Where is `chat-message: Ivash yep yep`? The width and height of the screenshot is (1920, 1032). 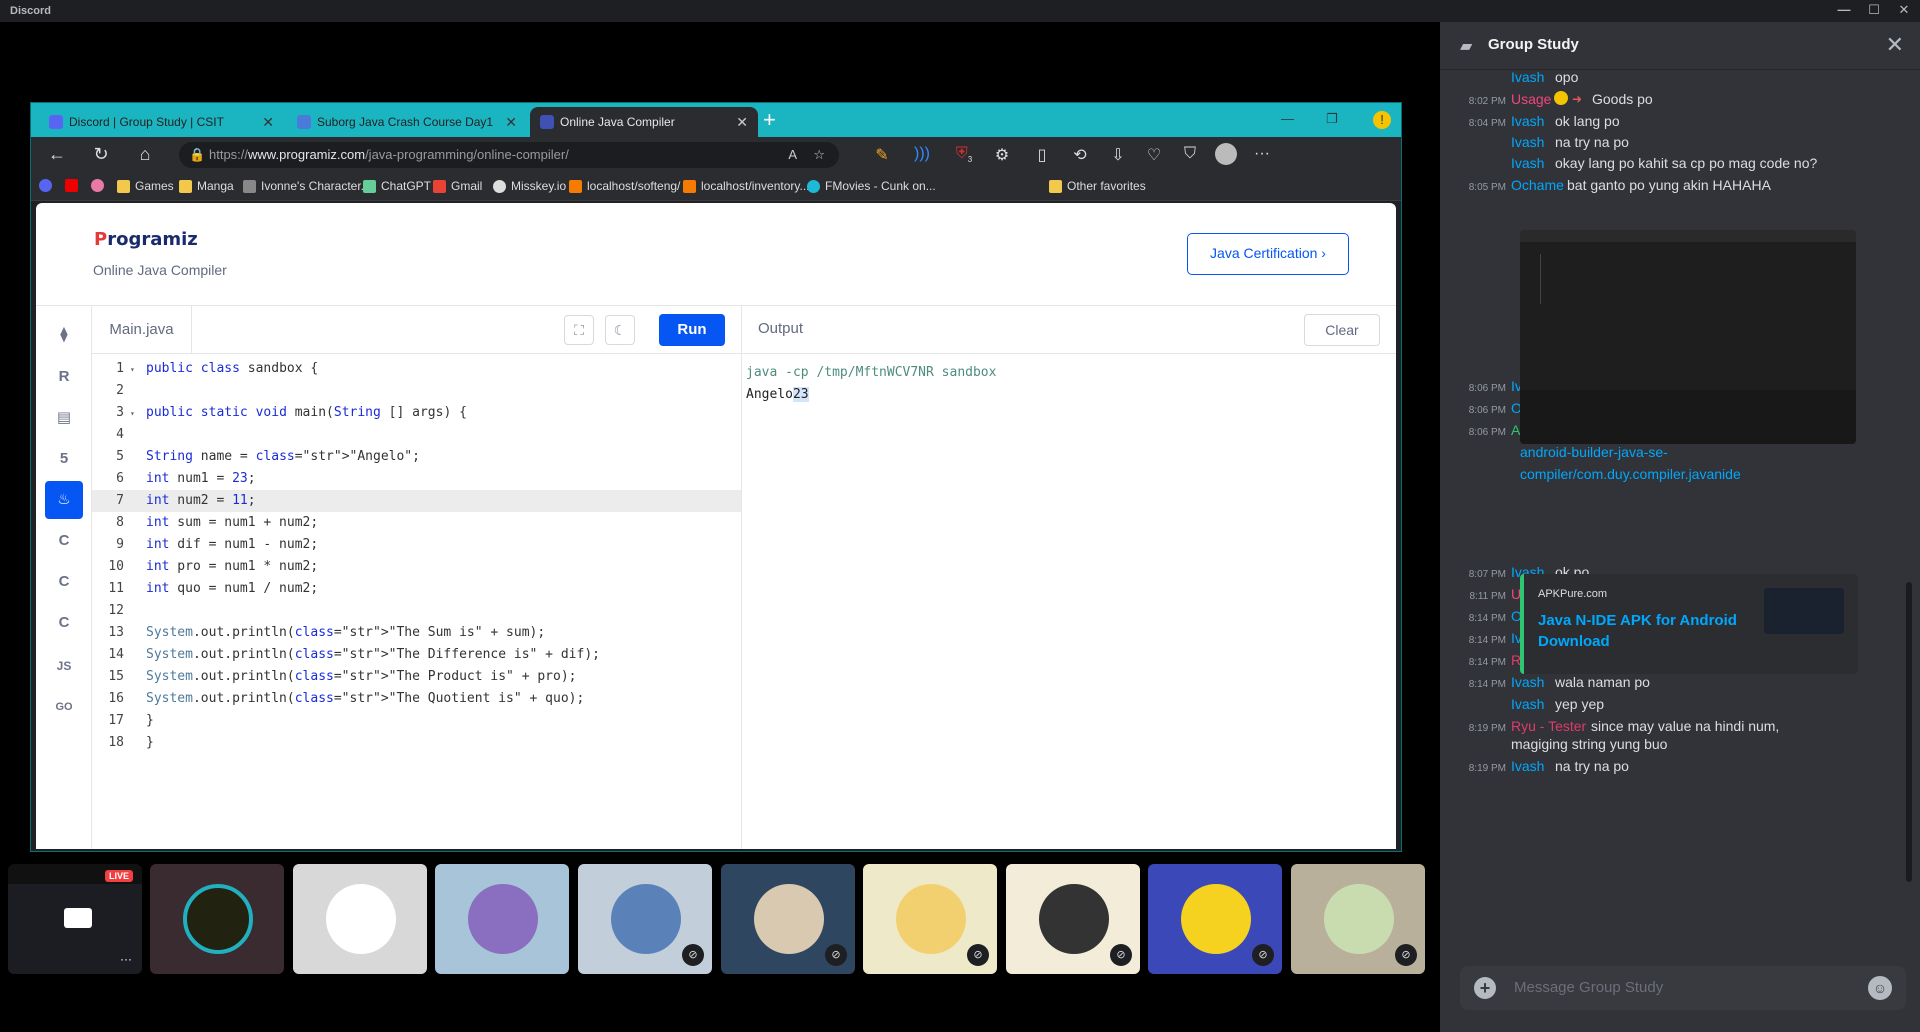
chat-message: Ivash yep yep is located at coordinates (1675, 705).